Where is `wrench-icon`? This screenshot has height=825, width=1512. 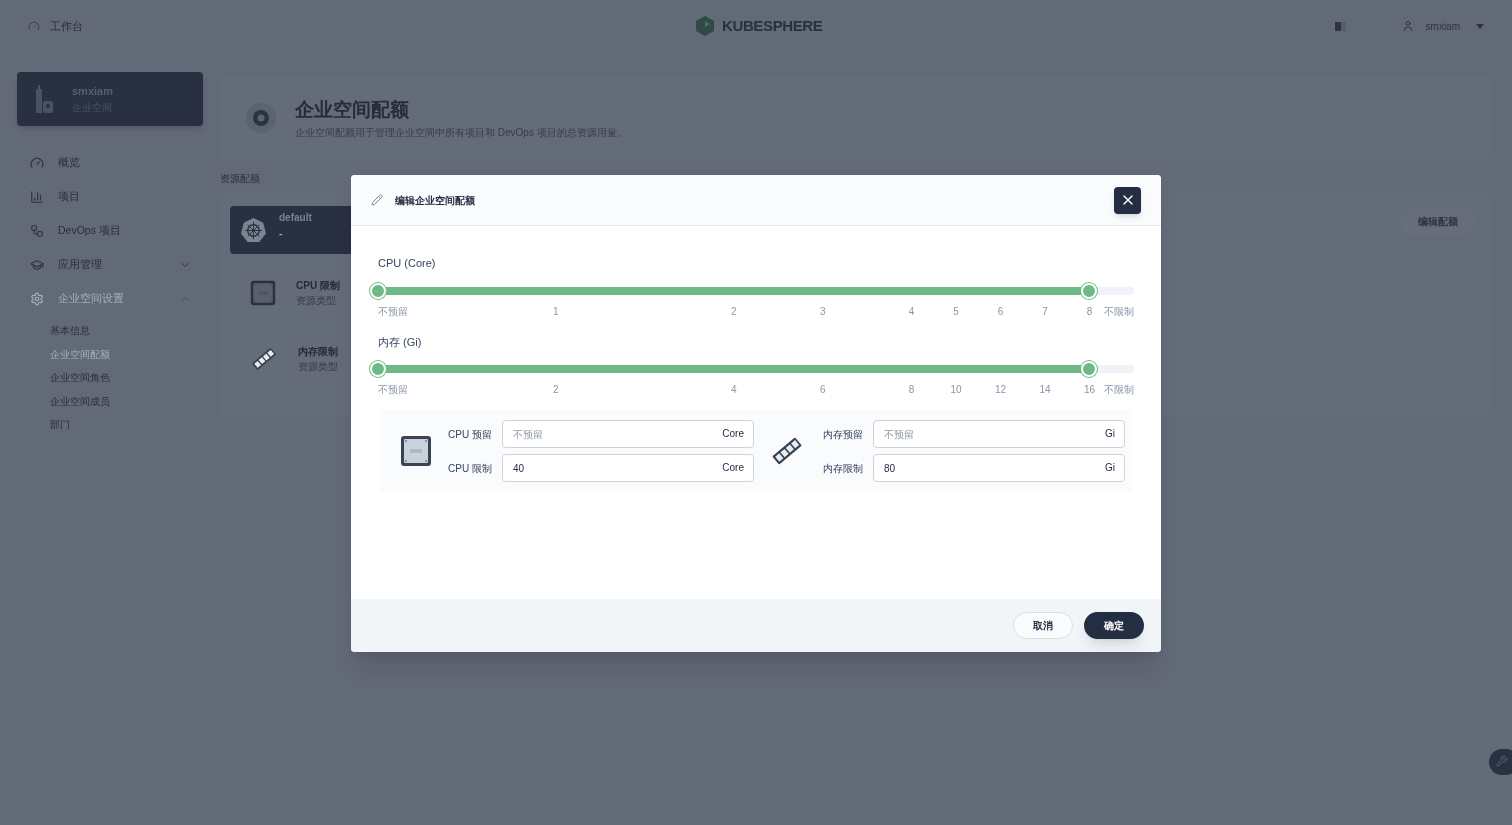 wrench-icon is located at coordinates (1502, 761).